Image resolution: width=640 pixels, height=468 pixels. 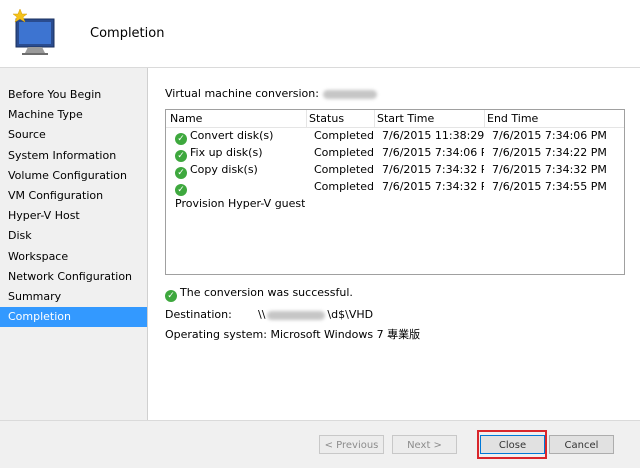 What do you see at coordinates (242, 93) in the screenshot?
I see `conversion-label-text: Virtual machine conversion:` at bounding box center [242, 93].